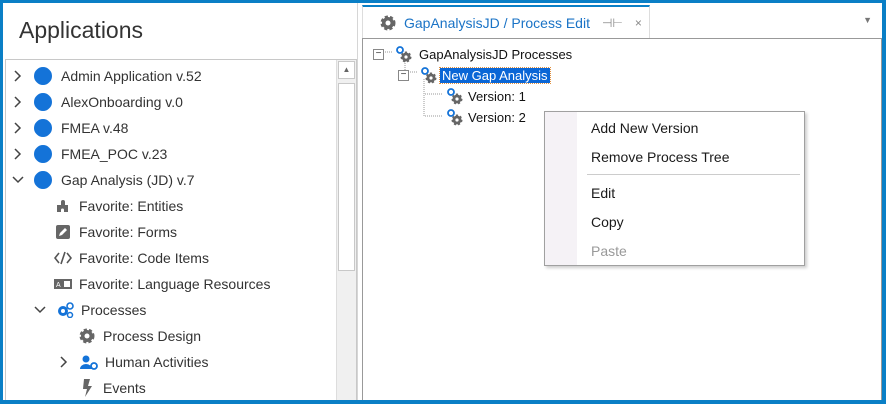 This screenshot has width=886, height=404. What do you see at coordinates (660, 157) in the screenshot?
I see `menu-item-remove-process-tree: Remove Process Tree` at bounding box center [660, 157].